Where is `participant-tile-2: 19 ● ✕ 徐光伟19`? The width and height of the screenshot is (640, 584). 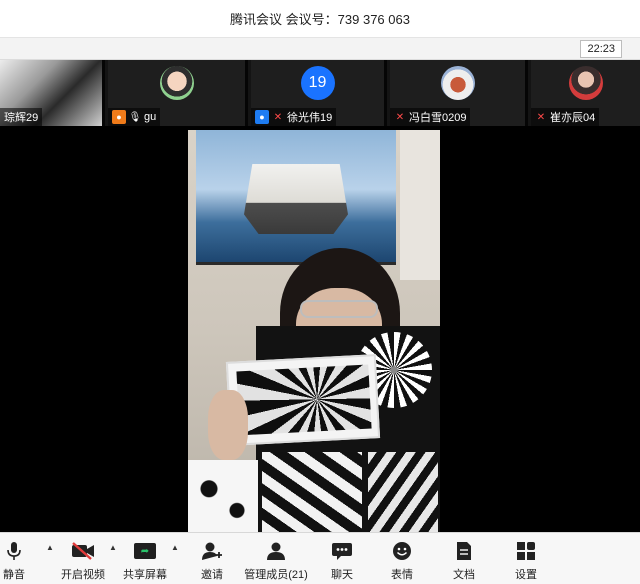 participant-tile-2: 19 ● ✕ 徐光伟19 is located at coordinates (319, 93).